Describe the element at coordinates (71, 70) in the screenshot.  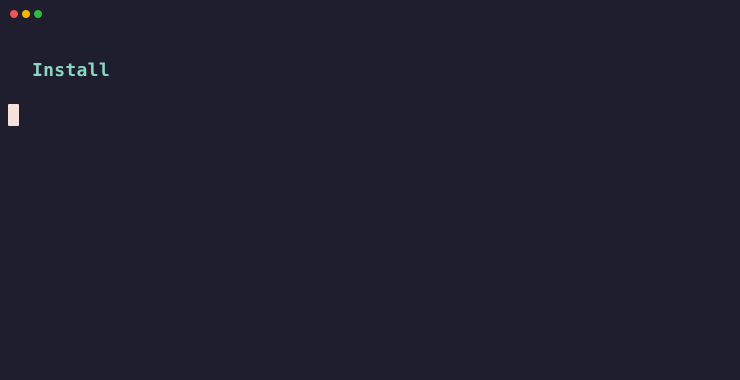
I see `install-heading: Install` at that location.